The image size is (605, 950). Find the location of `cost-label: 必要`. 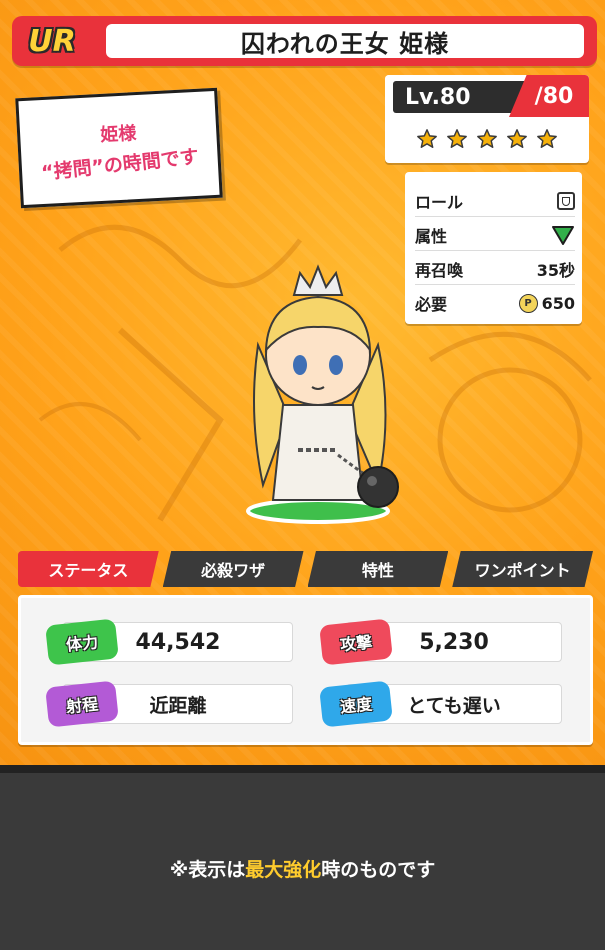

cost-label: 必要 is located at coordinates (431, 304).